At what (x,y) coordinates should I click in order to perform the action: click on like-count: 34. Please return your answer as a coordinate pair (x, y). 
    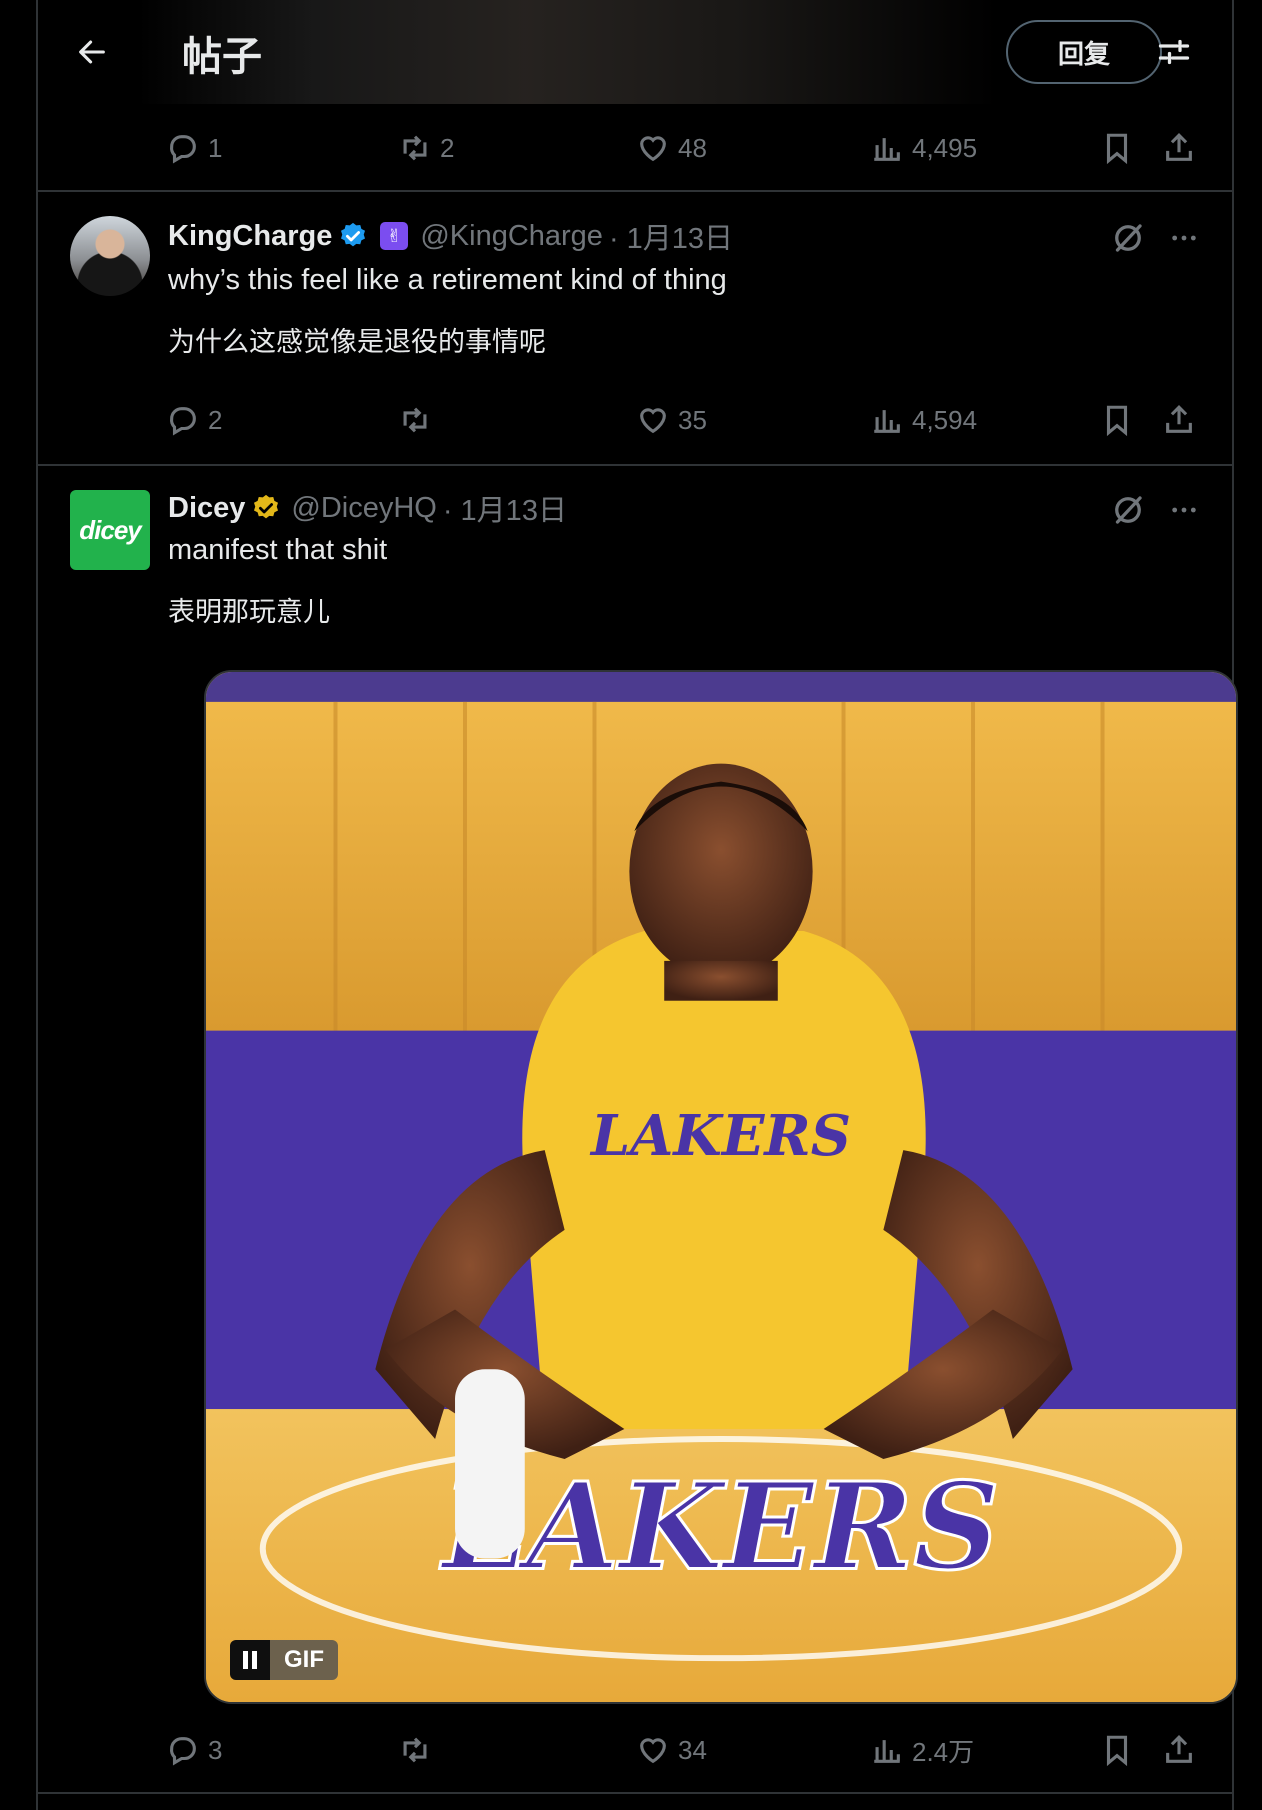
    Looking at the image, I should click on (692, 1749).